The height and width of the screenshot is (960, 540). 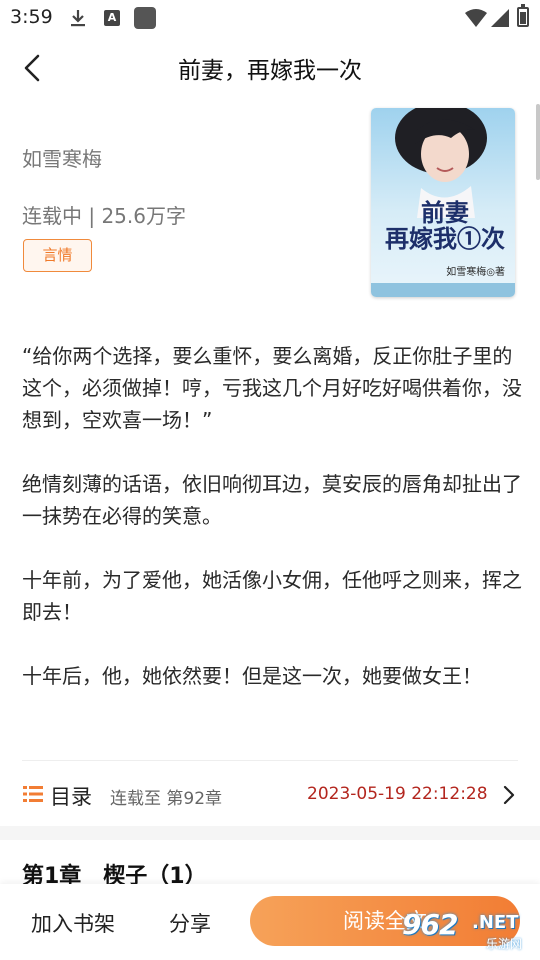 I want to click on site-watermark: 962 .NET 乐游网, so click(x=468, y=928).